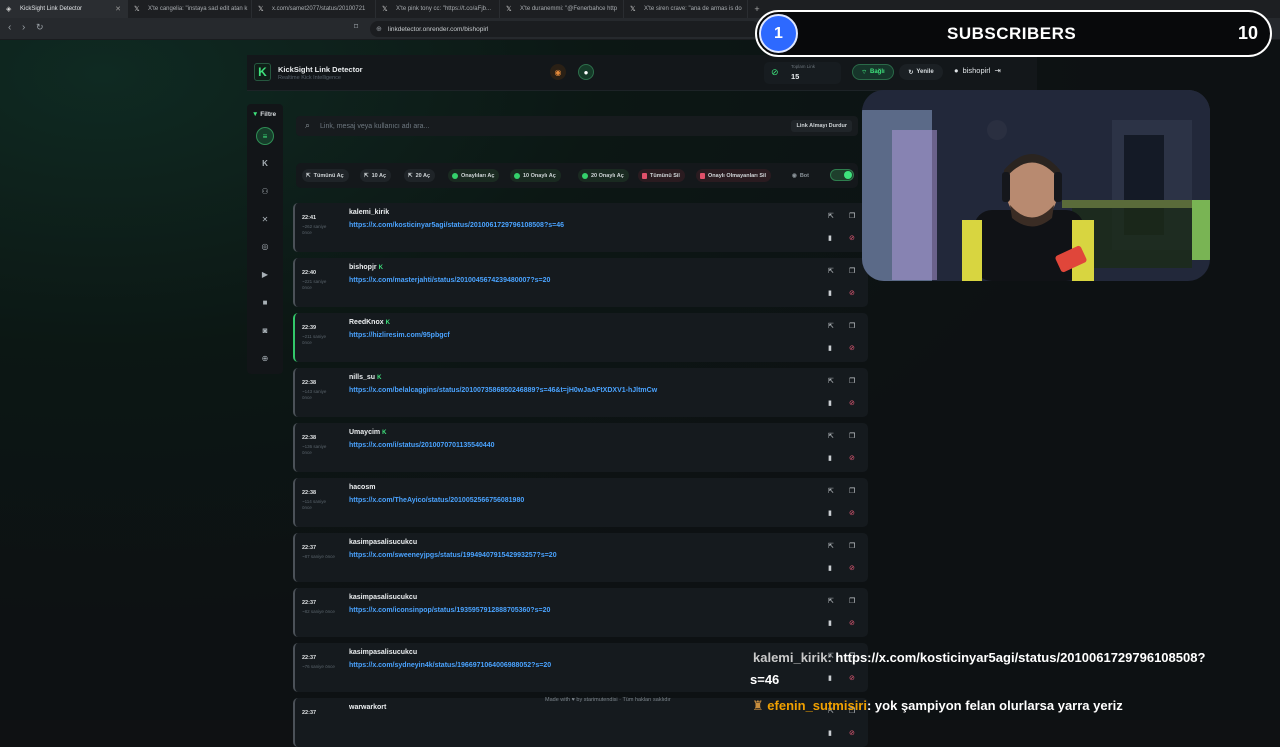 Image resolution: width=1280 pixels, height=747 pixels. Describe the element at coordinates (565, 29) in the screenshot. I see `address-bar: ⊕ linkdetector.onrender.com/bishopirl` at that location.